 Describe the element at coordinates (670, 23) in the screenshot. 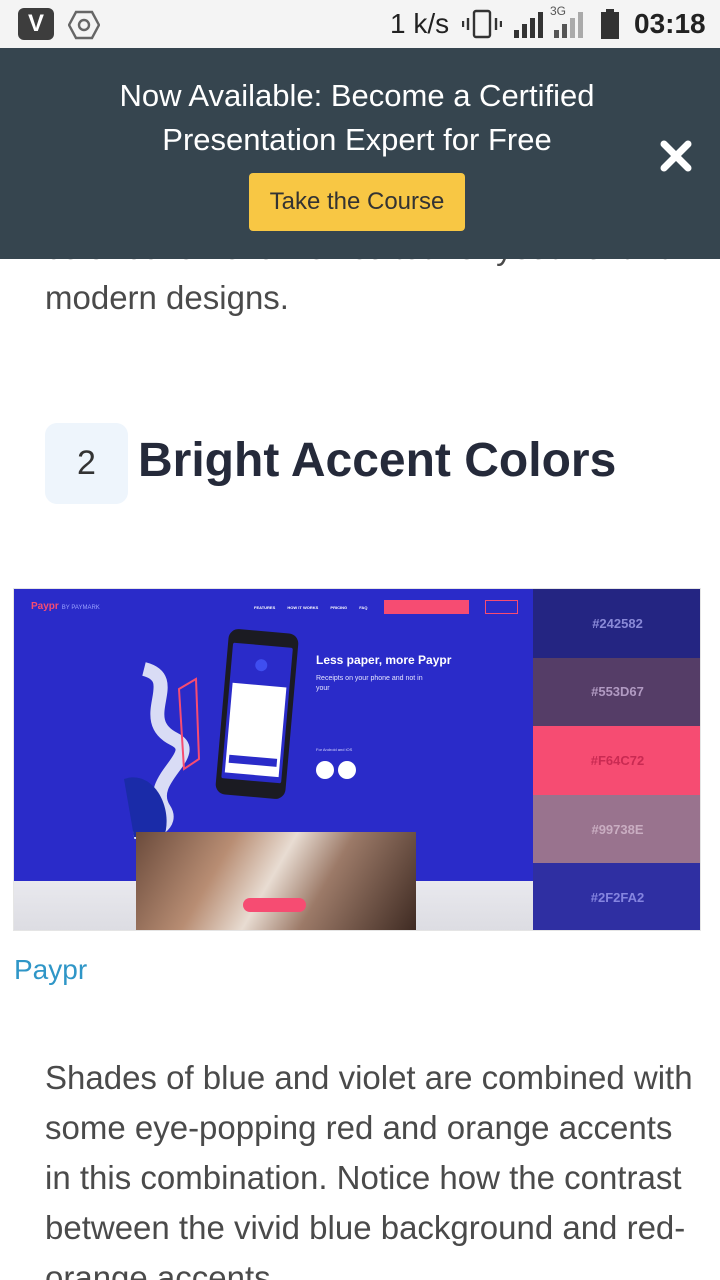

I see `clock-time: 03:18` at that location.